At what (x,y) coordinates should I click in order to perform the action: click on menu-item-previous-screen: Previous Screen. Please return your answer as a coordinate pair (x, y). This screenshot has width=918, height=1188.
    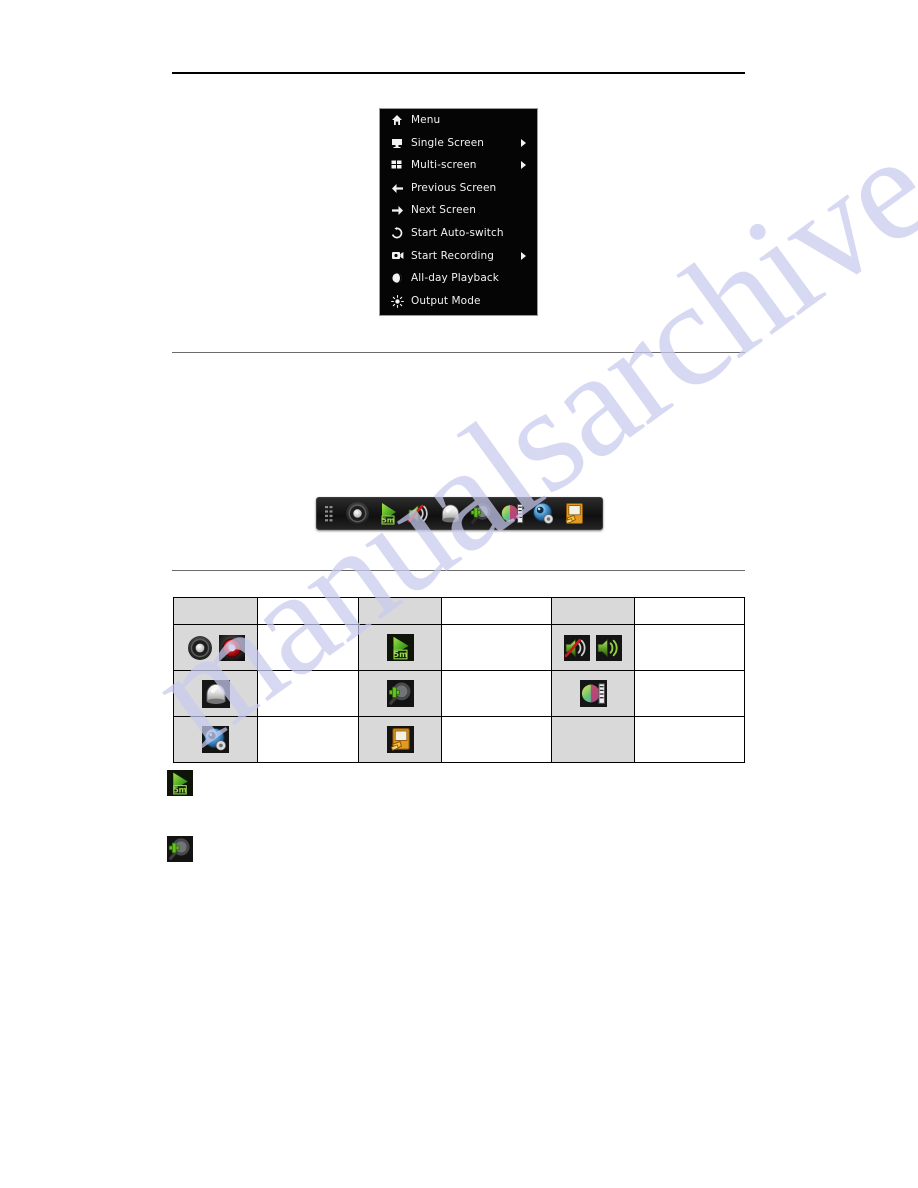
    Looking at the image, I should click on (458, 188).